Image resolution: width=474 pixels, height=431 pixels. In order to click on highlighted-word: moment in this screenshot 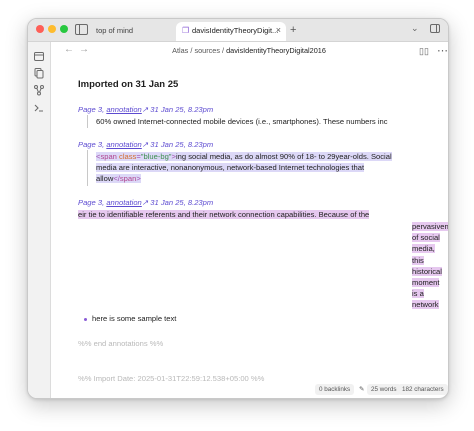, I will do `click(426, 283)`.